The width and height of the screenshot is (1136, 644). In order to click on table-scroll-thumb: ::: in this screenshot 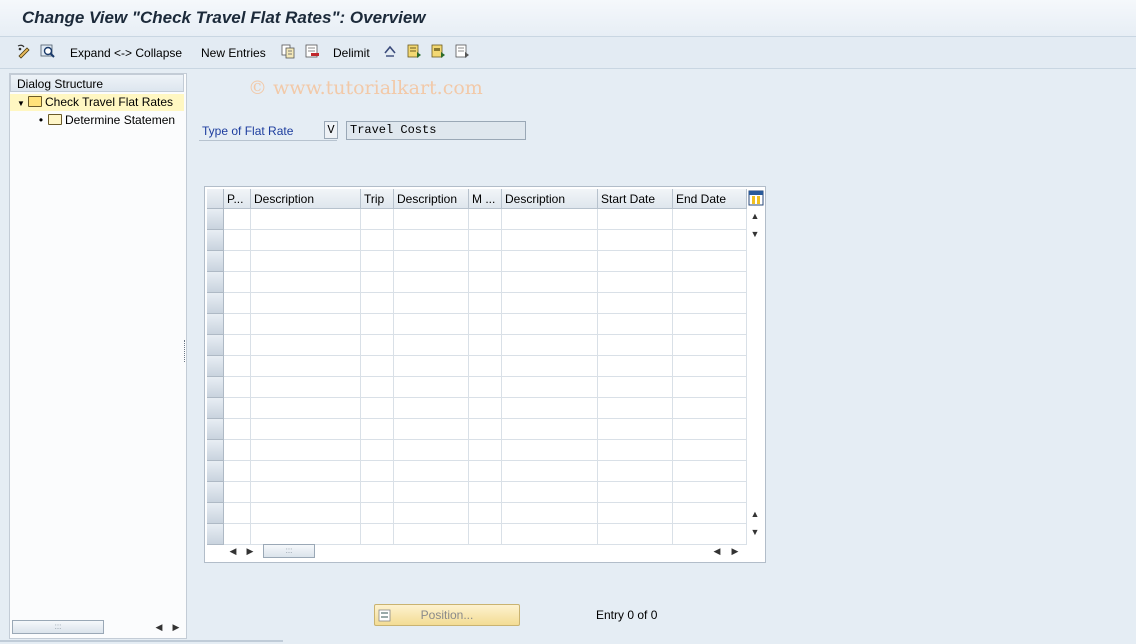, I will do `click(289, 551)`.